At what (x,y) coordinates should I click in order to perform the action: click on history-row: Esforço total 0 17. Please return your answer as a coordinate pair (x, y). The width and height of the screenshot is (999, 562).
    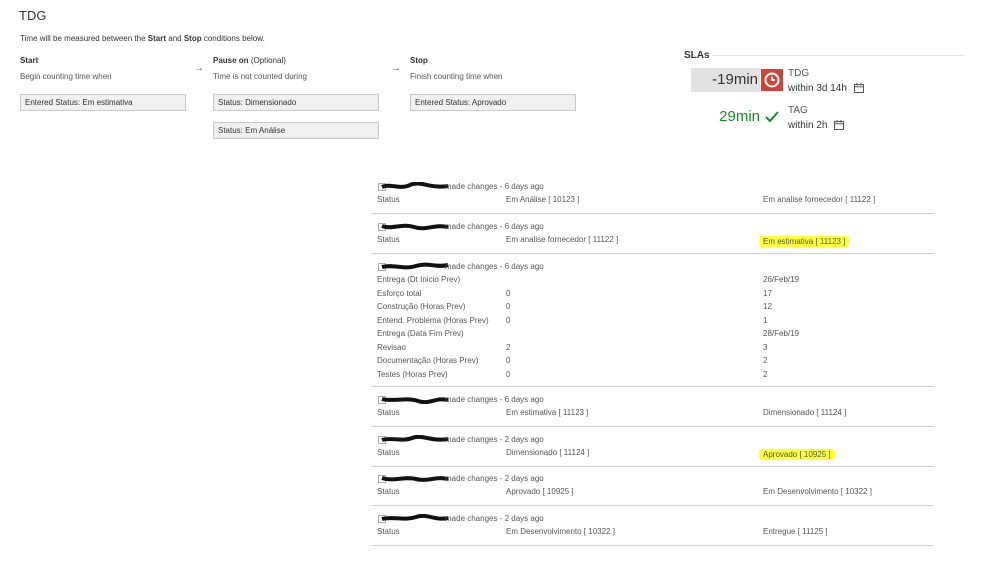
    Looking at the image, I should click on (653, 295).